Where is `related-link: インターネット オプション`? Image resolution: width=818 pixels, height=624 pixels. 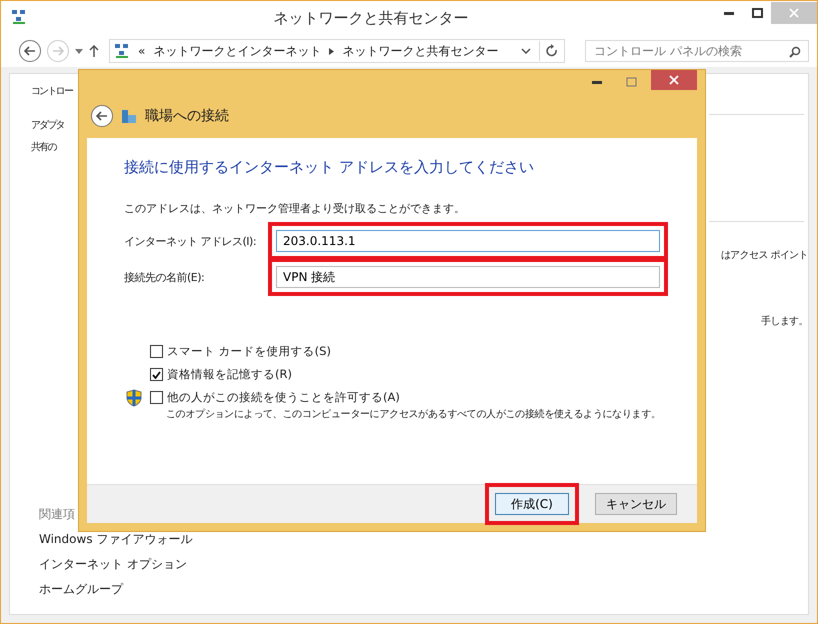
related-link: インターネット オプション is located at coordinates (139, 564).